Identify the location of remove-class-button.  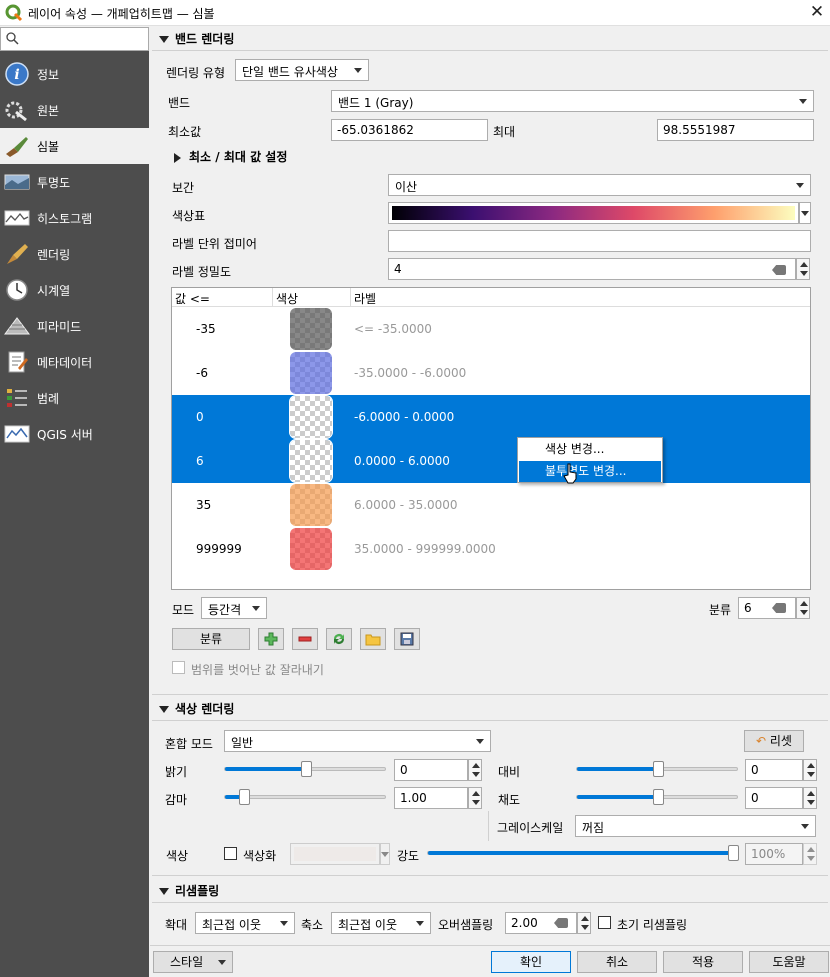
(305, 639).